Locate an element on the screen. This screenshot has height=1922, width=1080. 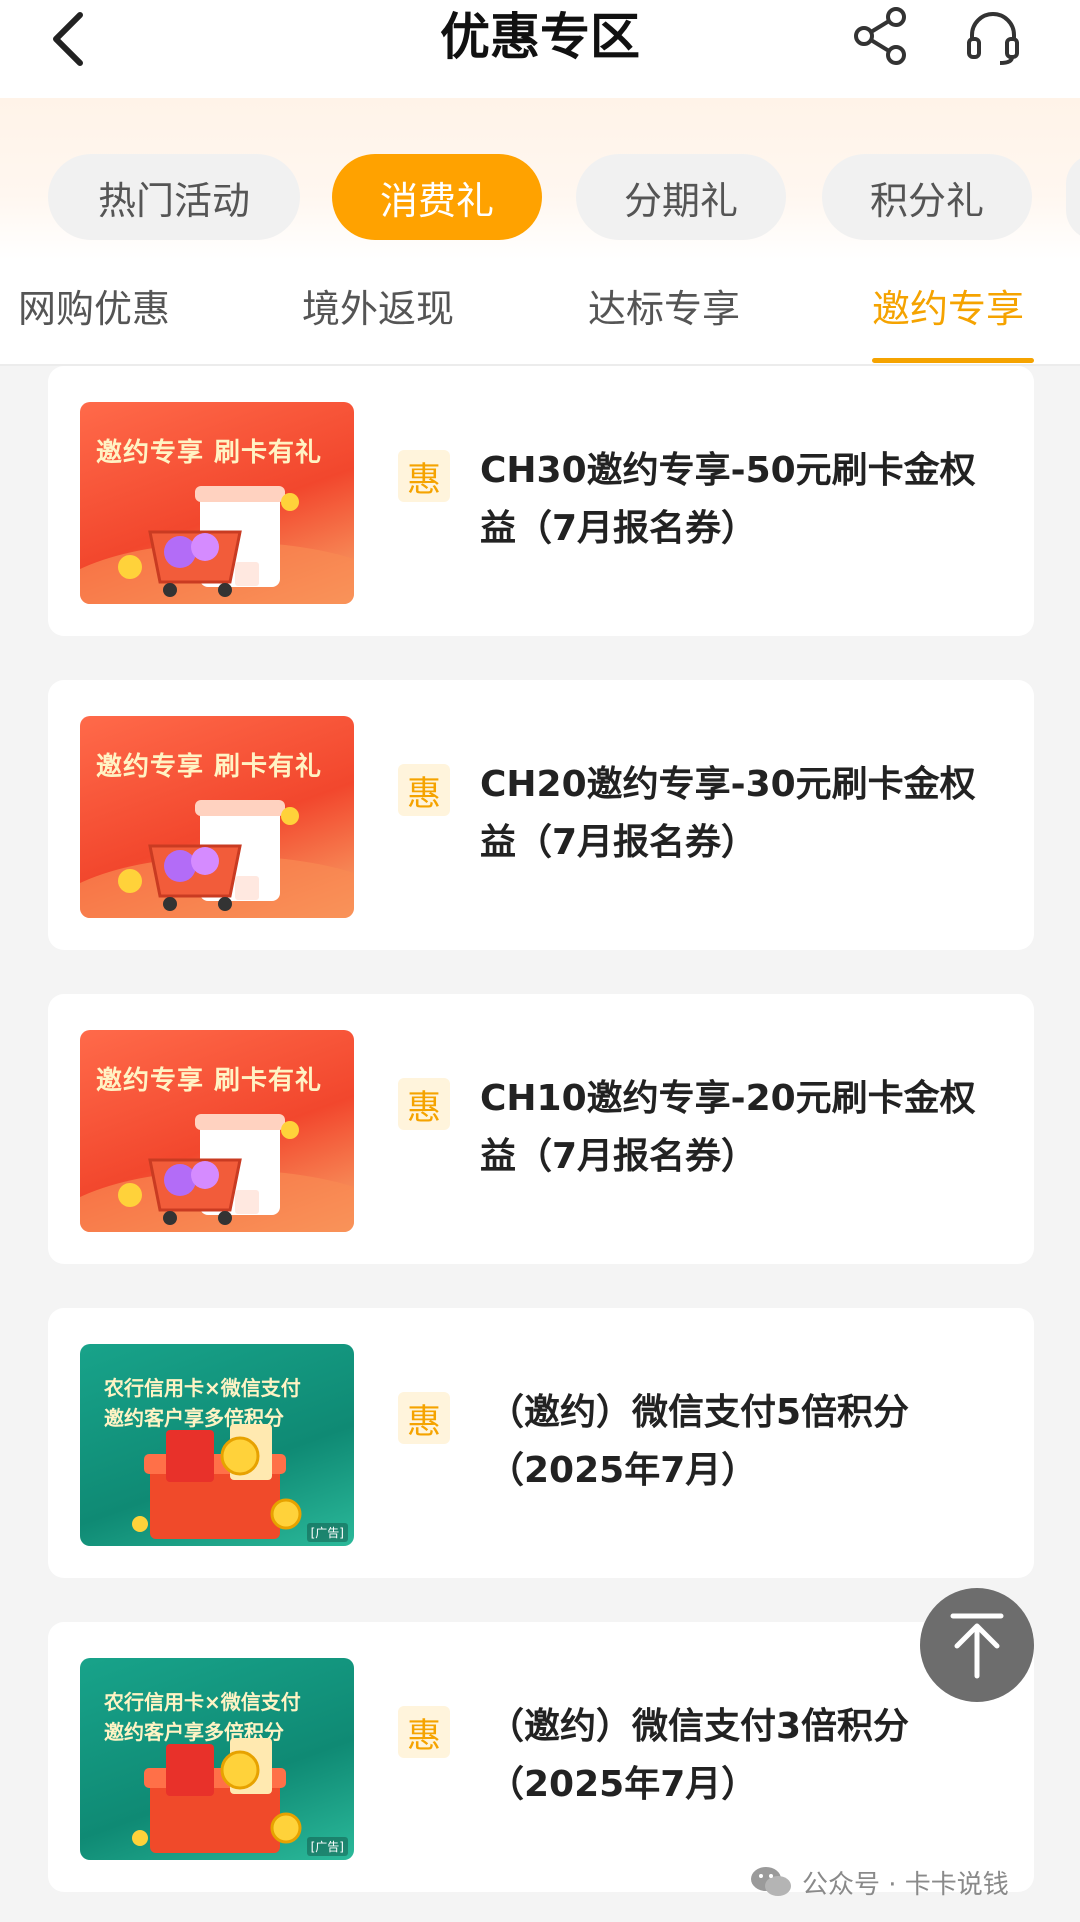
offer-card: 邀约专享 刷卡有礼 惠 CH10邀约专享-20元刷卡金权益（7月报名券） is located at coordinates (541, 1129).